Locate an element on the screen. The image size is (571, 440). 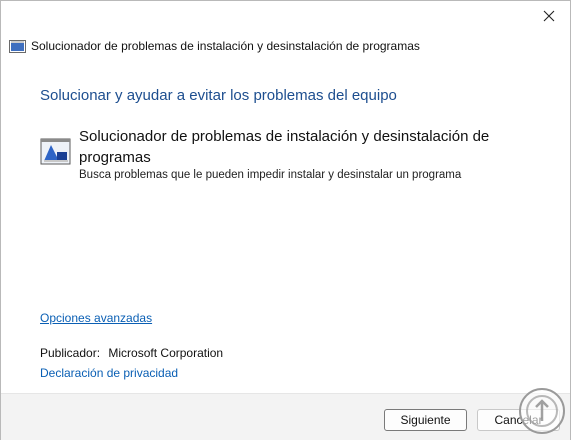
installer-icon is located at coordinates (55, 151).